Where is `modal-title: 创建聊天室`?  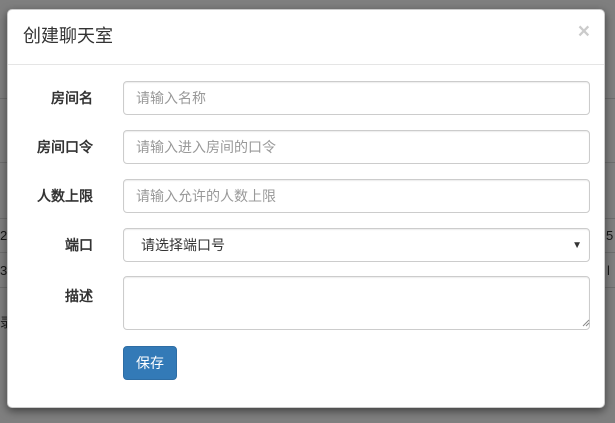 modal-title: 创建聊天室 is located at coordinates (68, 36).